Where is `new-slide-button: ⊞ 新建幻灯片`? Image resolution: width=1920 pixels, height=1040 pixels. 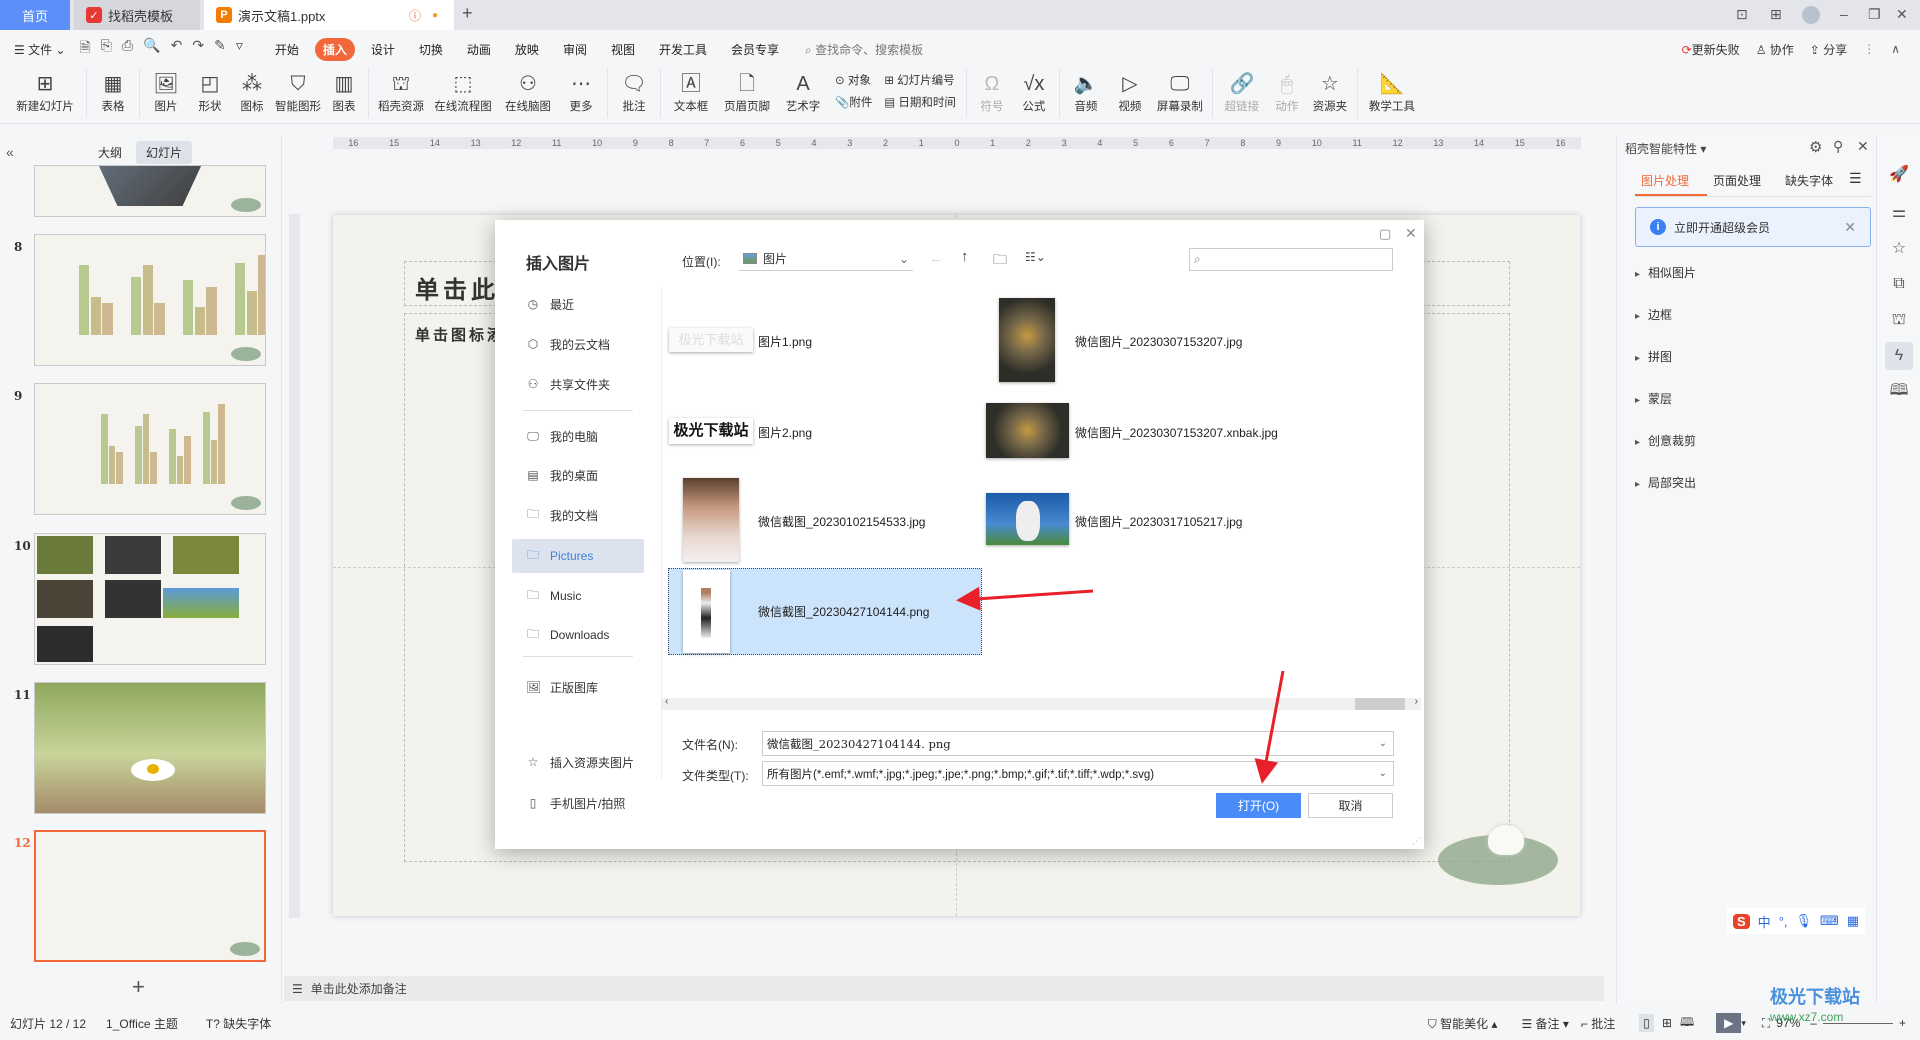 new-slide-button: ⊞ 新建幻灯片 is located at coordinates (45, 91).